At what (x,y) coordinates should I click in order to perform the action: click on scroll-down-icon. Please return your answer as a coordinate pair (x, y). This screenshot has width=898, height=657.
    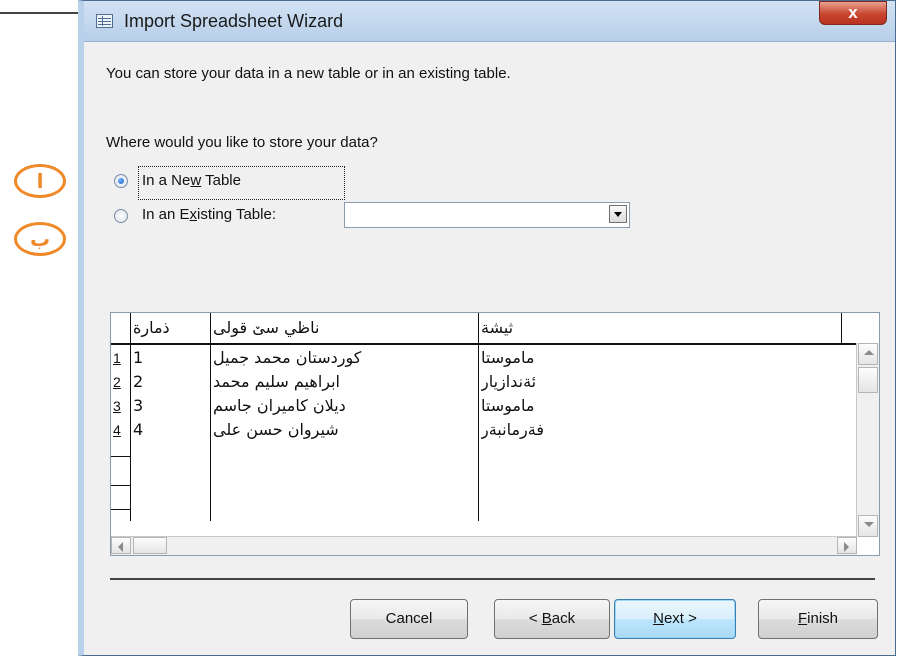
    Looking at the image, I should click on (869, 524).